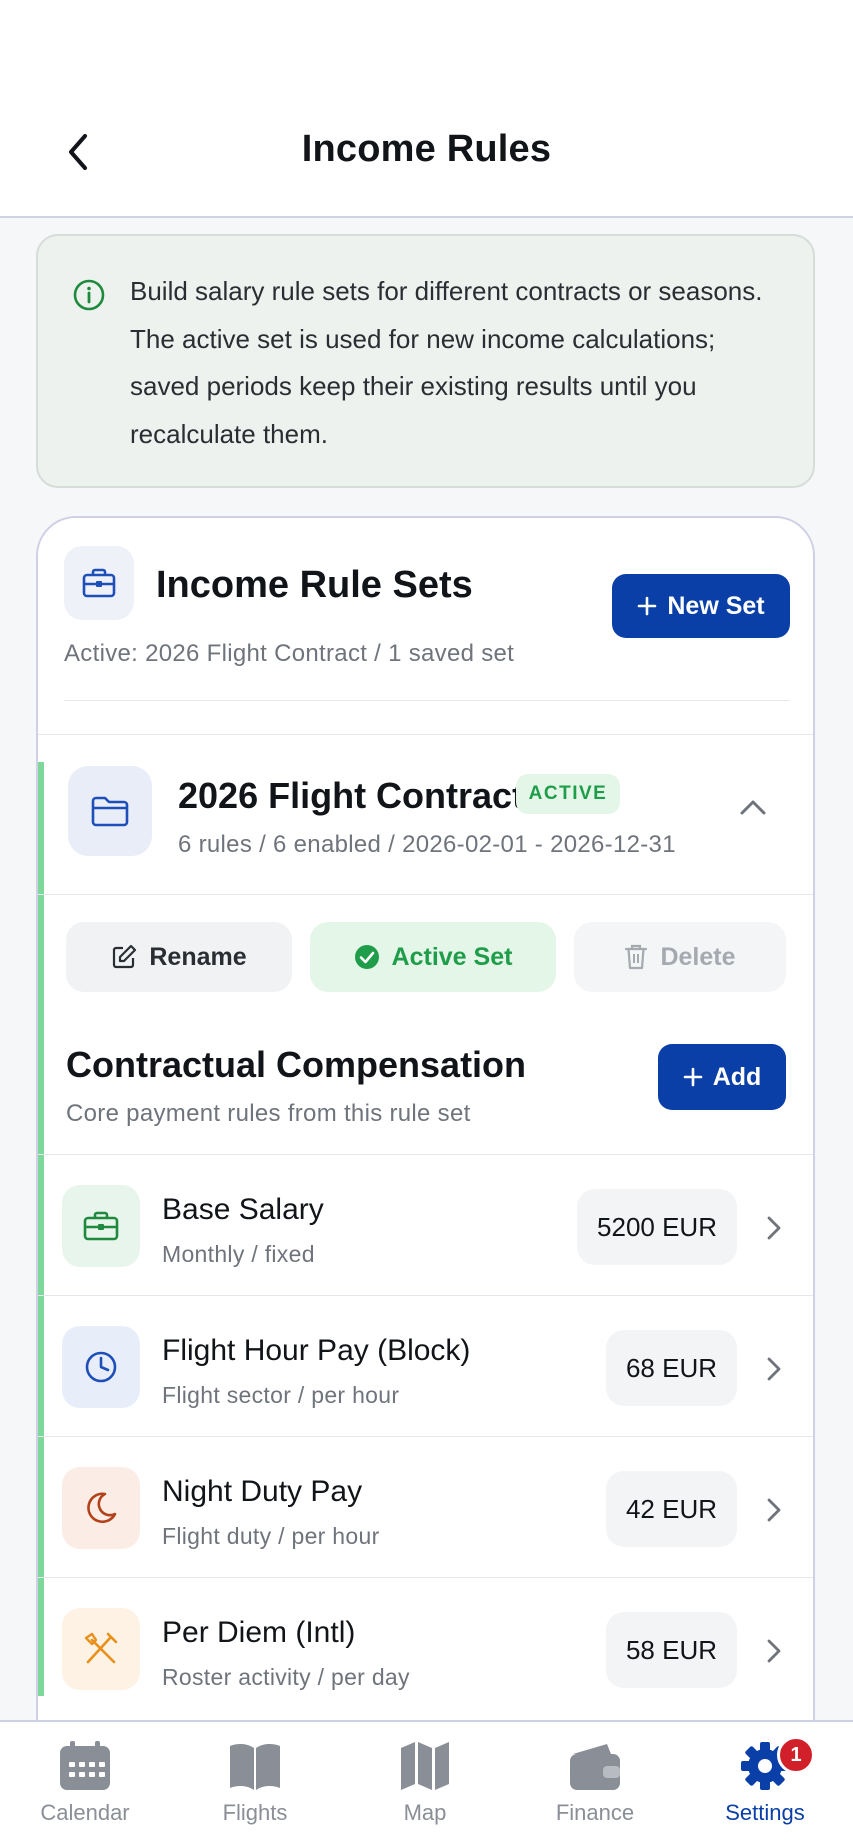 The height and width of the screenshot is (1844, 853). I want to click on add-label: Add, so click(737, 1076).